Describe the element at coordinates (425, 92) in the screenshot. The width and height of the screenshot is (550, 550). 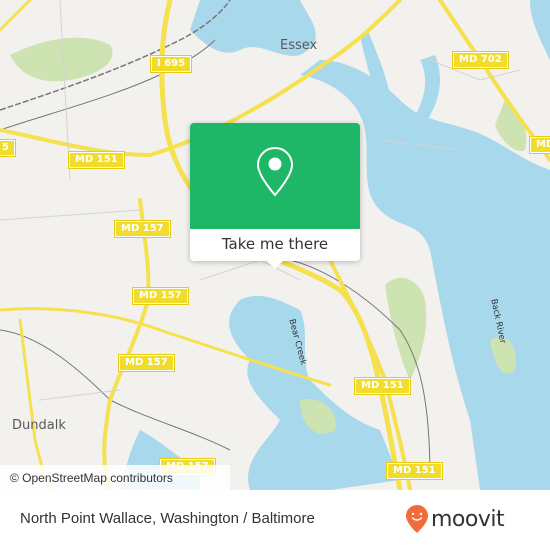
I see `water-inlet-east` at that location.